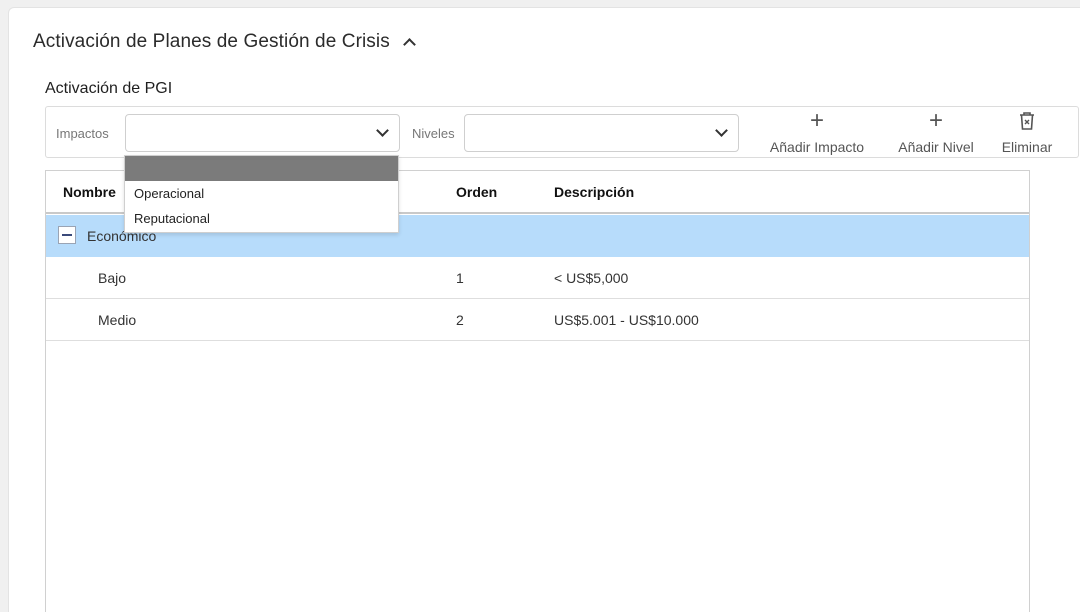 Image resolution: width=1080 pixels, height=612 pixels. Describe the element at coordinates (261, 218) in the screenshot. I see `dropdown-option-reputacional: Reputacional` at that location.